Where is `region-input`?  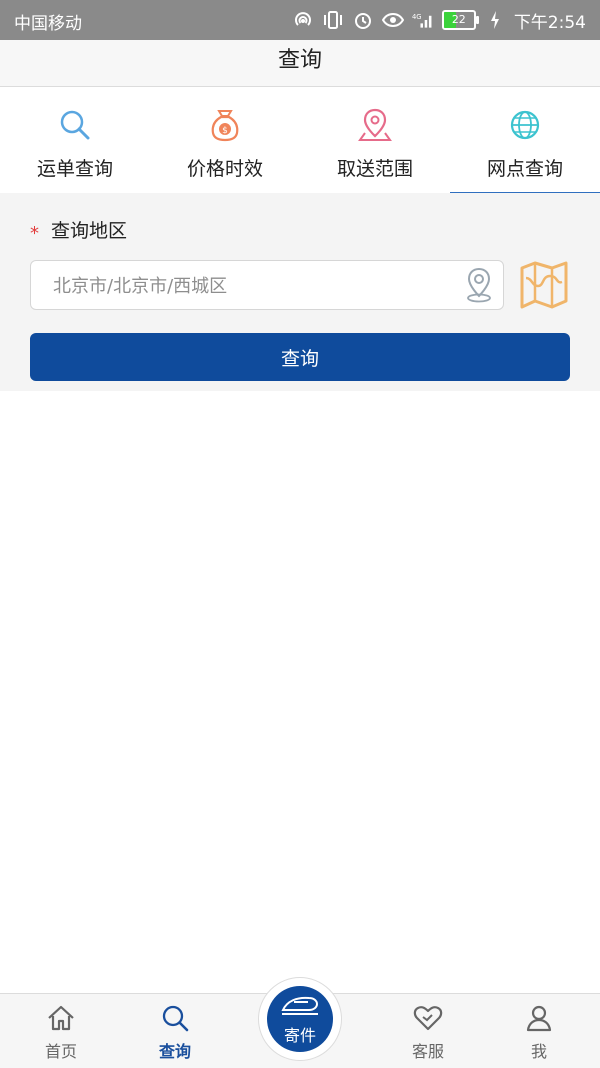
region-input is located at coordinates (253, 286).